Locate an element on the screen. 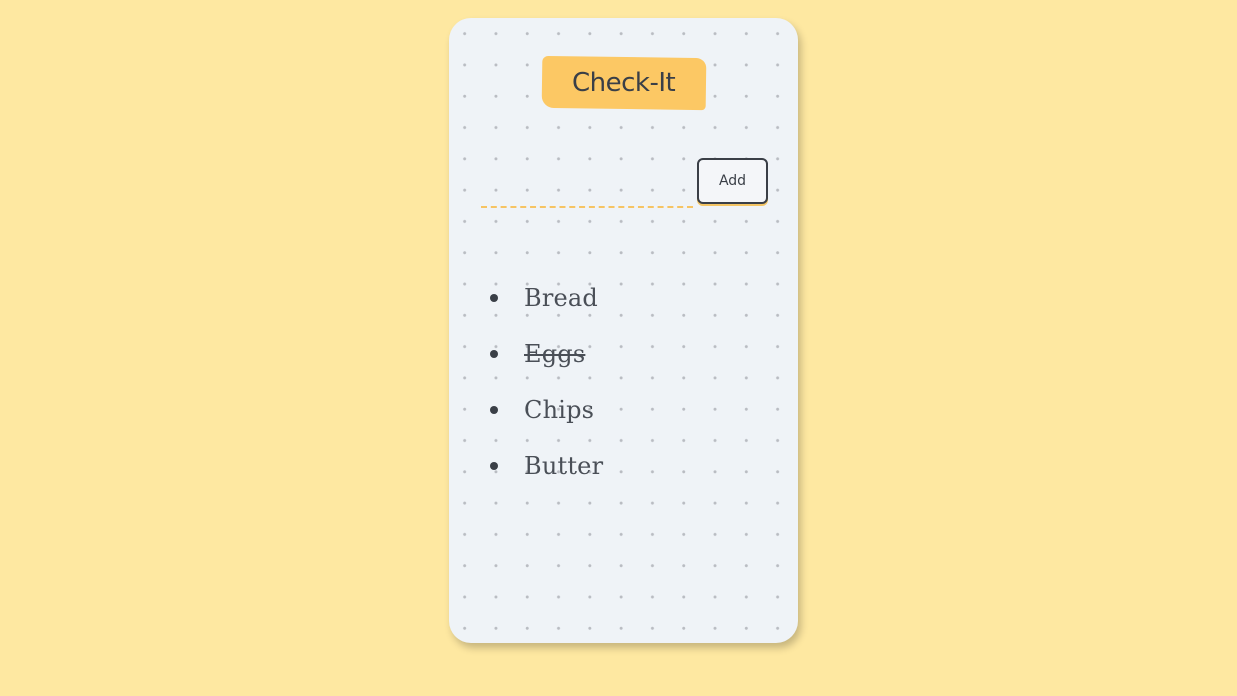 Image resolution: width=1237 pixels, height=696 pixels. list-item: Butter is located at coordinates (546, 466).